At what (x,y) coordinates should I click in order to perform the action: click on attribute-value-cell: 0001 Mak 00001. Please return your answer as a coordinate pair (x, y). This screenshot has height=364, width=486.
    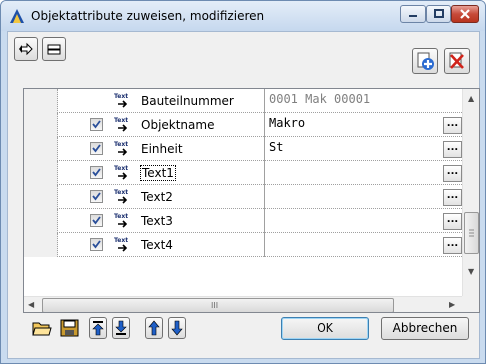
    Looking at the image, I should click on (363, 101).